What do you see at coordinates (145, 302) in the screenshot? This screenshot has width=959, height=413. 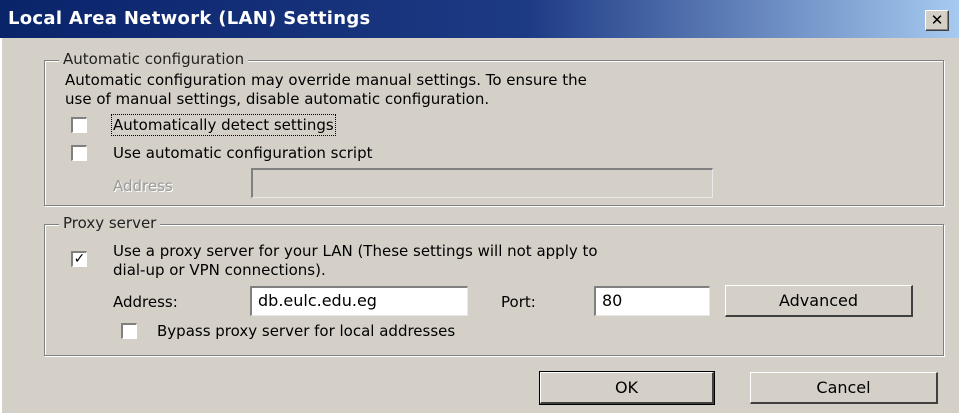 I see `proxy-address-label: Address:` at bounding box center [145, 302].